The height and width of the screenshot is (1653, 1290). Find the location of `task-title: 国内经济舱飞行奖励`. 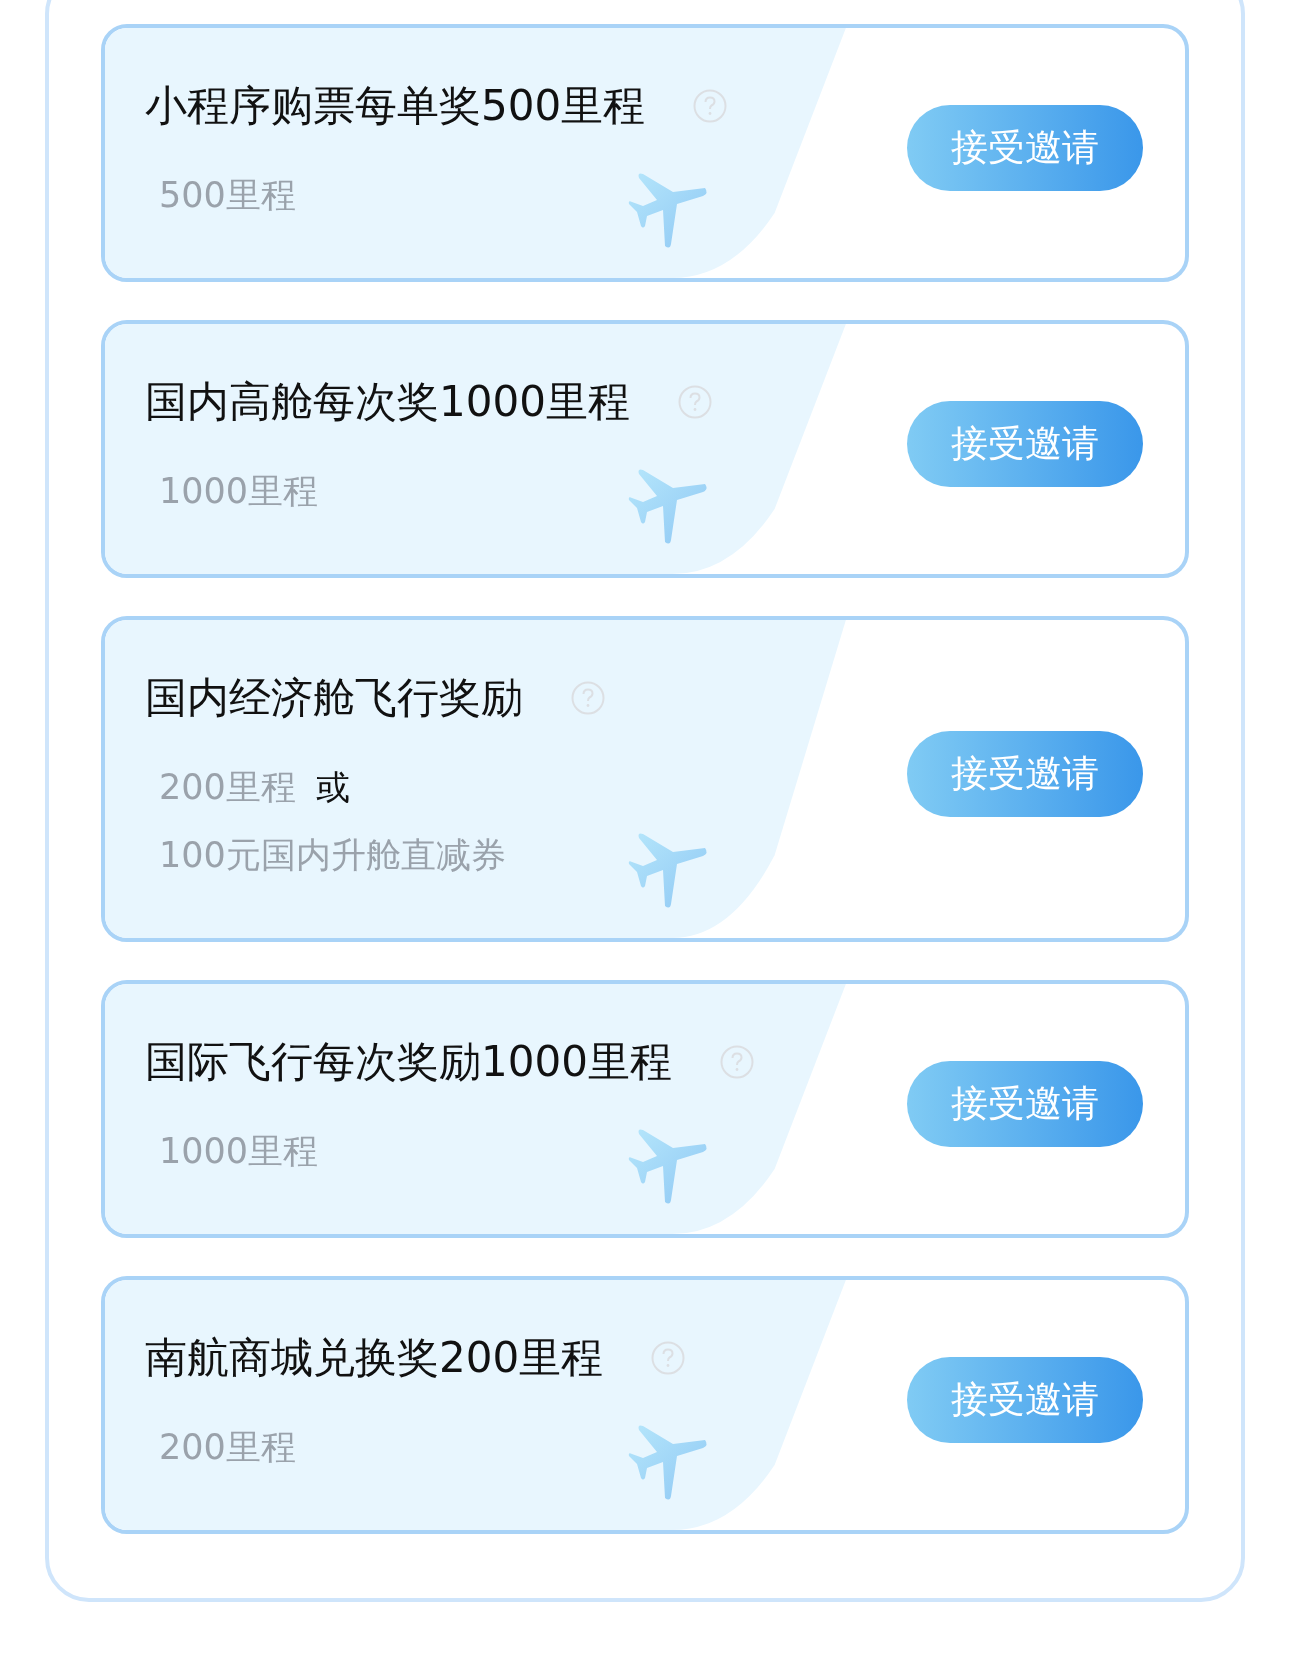

task-title: 国内经济舱飞行奖励 is located at coordinates (334, 698).